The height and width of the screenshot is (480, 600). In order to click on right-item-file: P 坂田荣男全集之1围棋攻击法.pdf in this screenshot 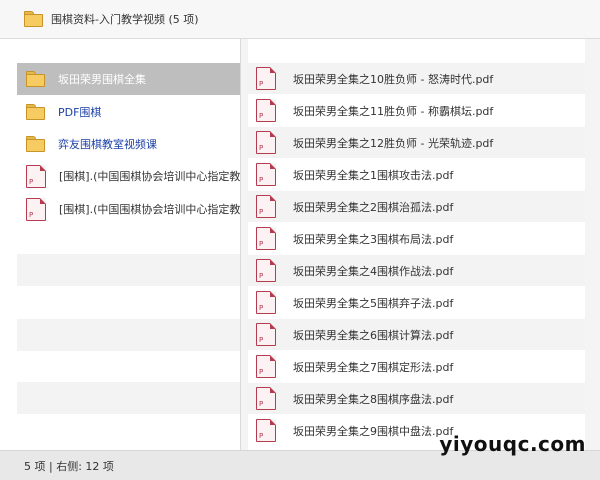, I will do `click(416, 174)`.